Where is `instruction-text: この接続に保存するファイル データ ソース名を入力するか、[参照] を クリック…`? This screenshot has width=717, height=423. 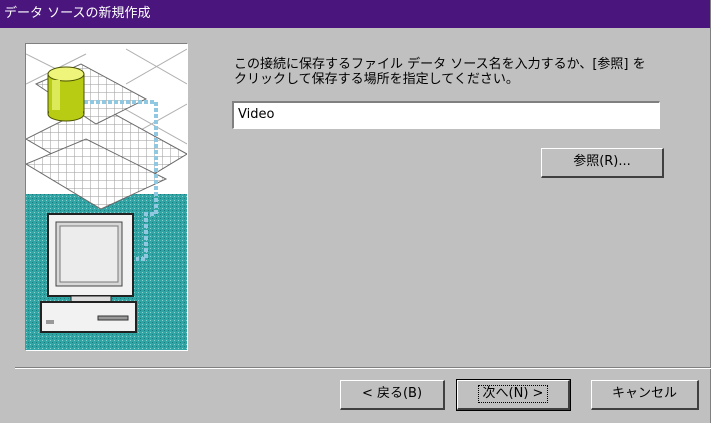 instruction-text: この接続に保存するファイル データ ソース名を入力するか、[参照] を クリック… is located at coordinates (440, 72).